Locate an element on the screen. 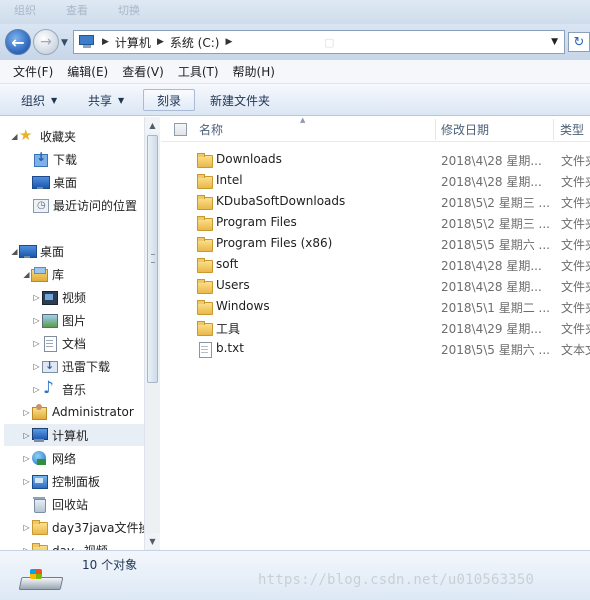 This screenshot has width=590, height=600. menu-tools: 工具(T) is located at coordinates (198, 71).